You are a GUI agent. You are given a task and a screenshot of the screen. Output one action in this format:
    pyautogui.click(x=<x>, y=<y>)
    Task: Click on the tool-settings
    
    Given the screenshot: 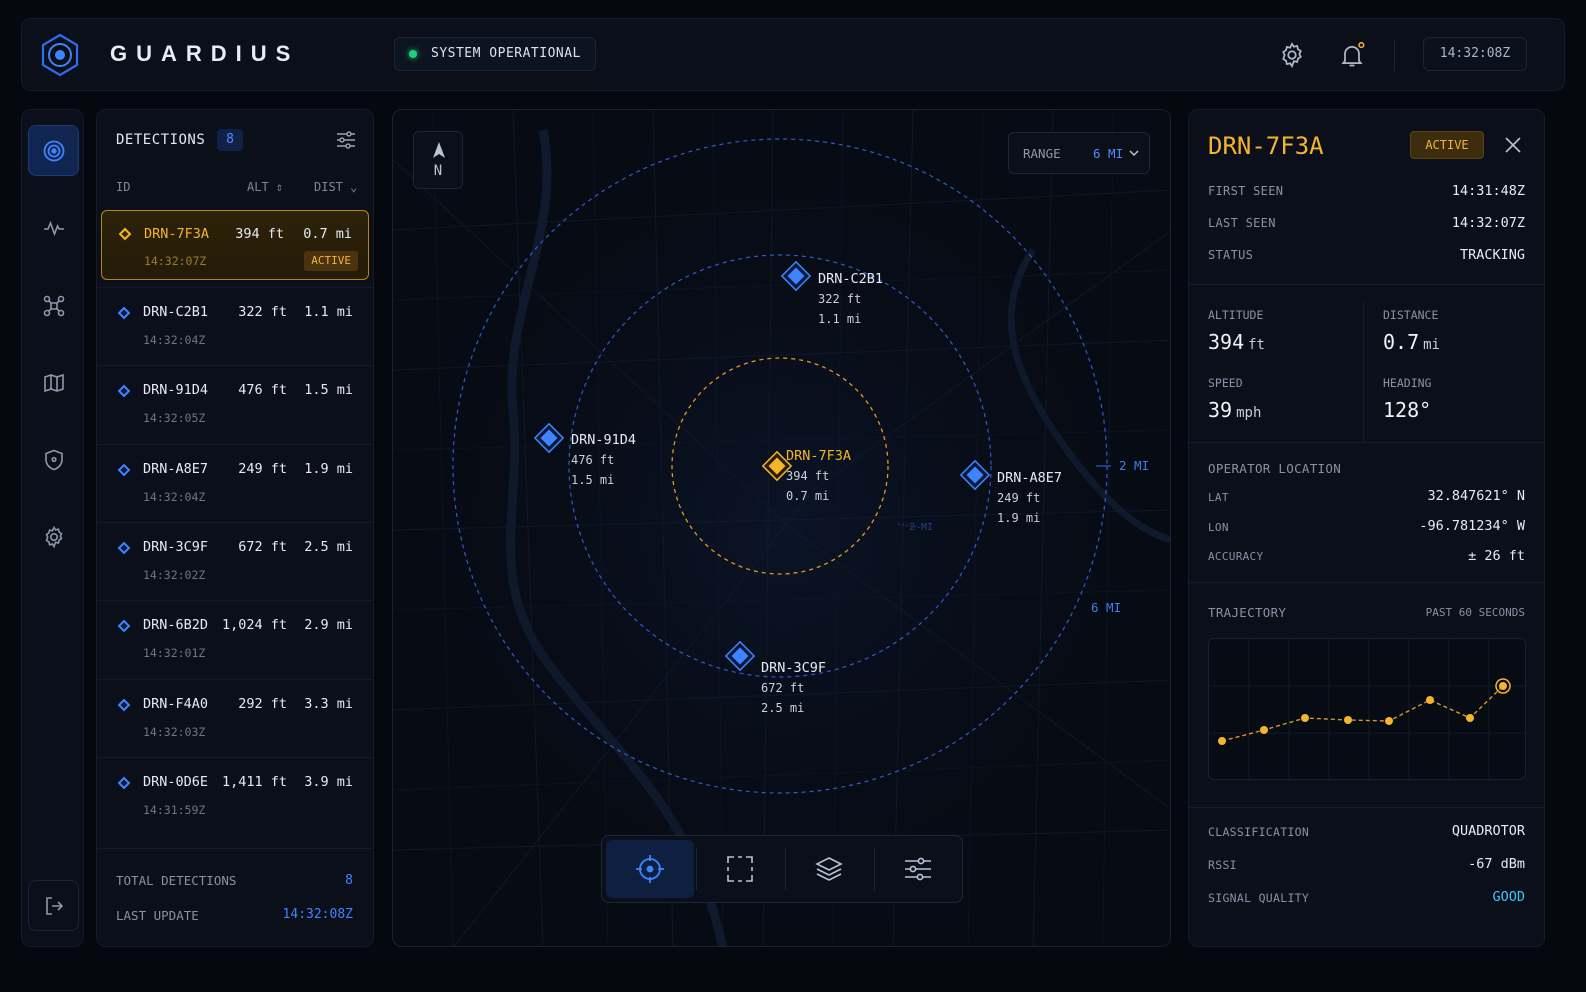 What is the action you would take?
    pyautogui.click(x=918, y=869)
    